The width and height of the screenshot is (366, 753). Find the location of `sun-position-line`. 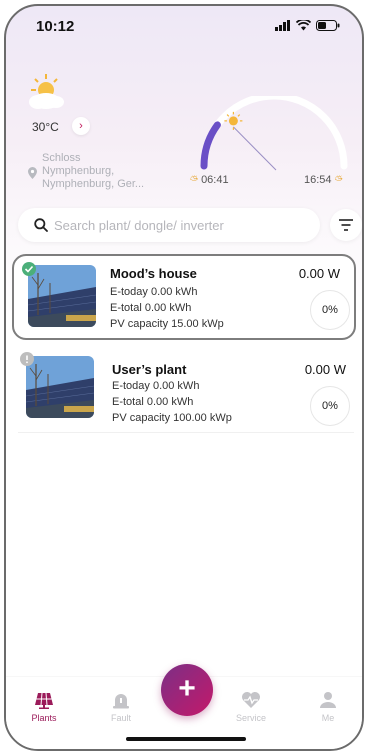

sun-position-line is located at coordinates (255, 148).